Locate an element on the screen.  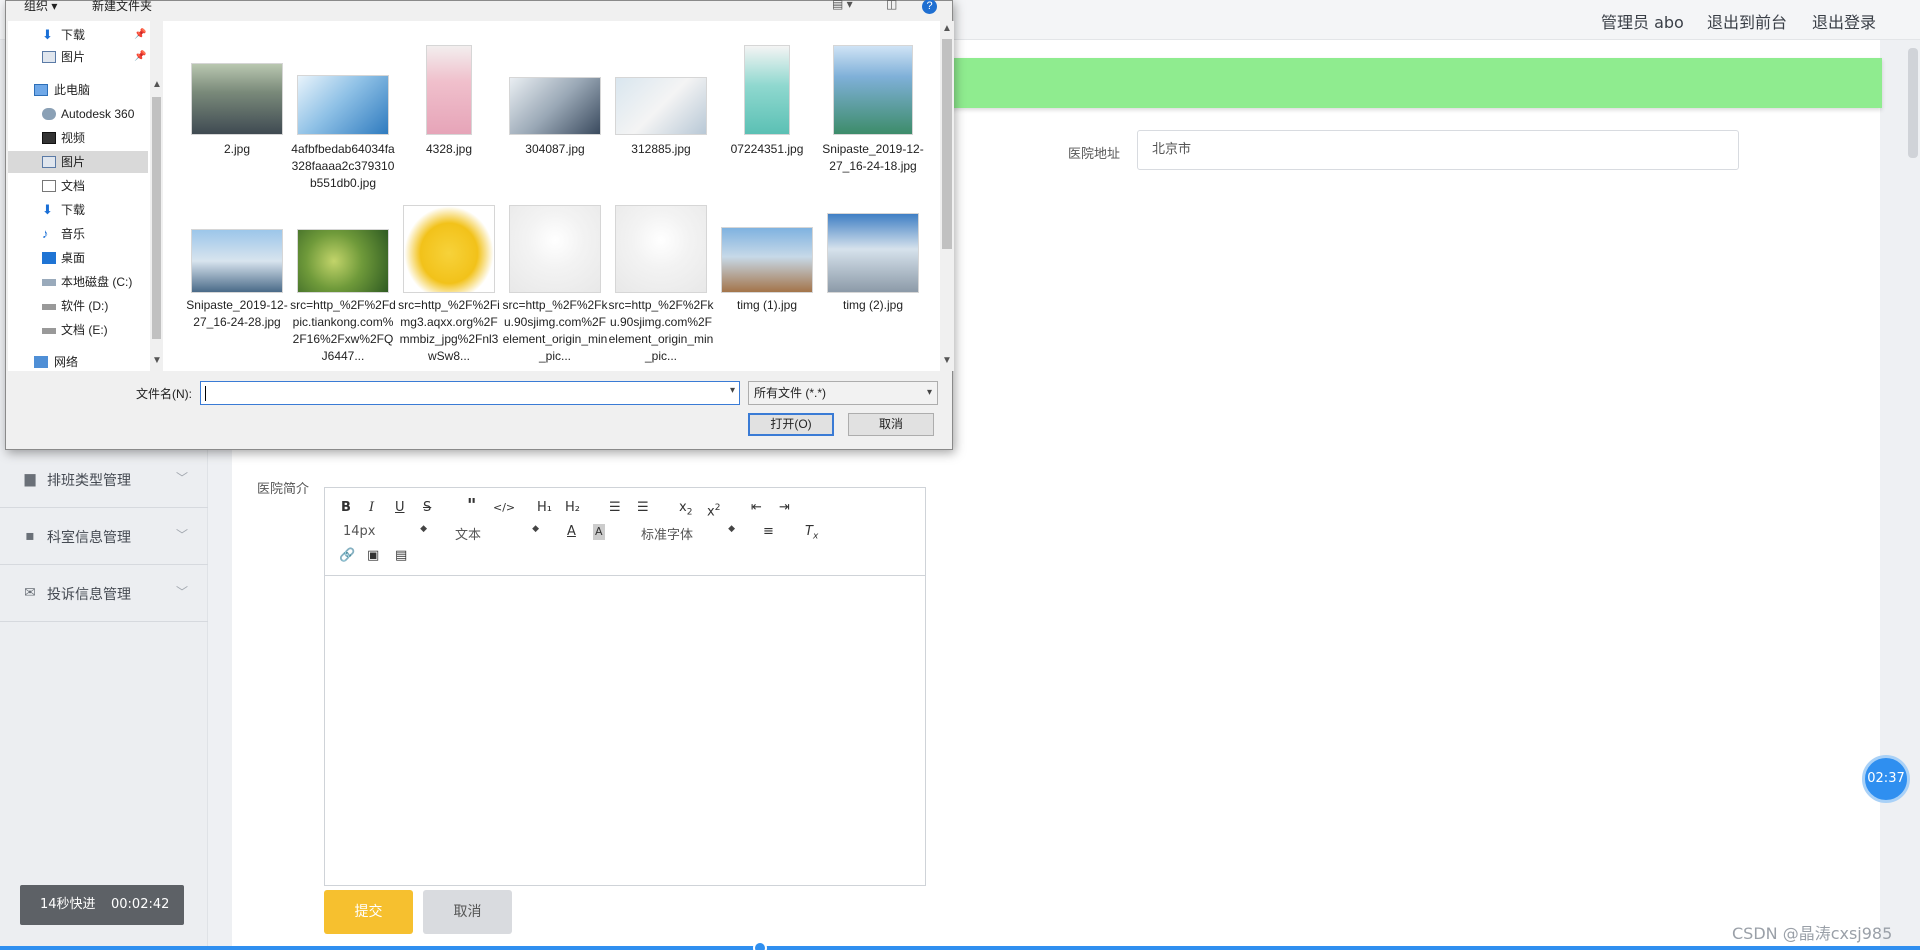
page-scrollbar is located at coordinates (1913, 103).